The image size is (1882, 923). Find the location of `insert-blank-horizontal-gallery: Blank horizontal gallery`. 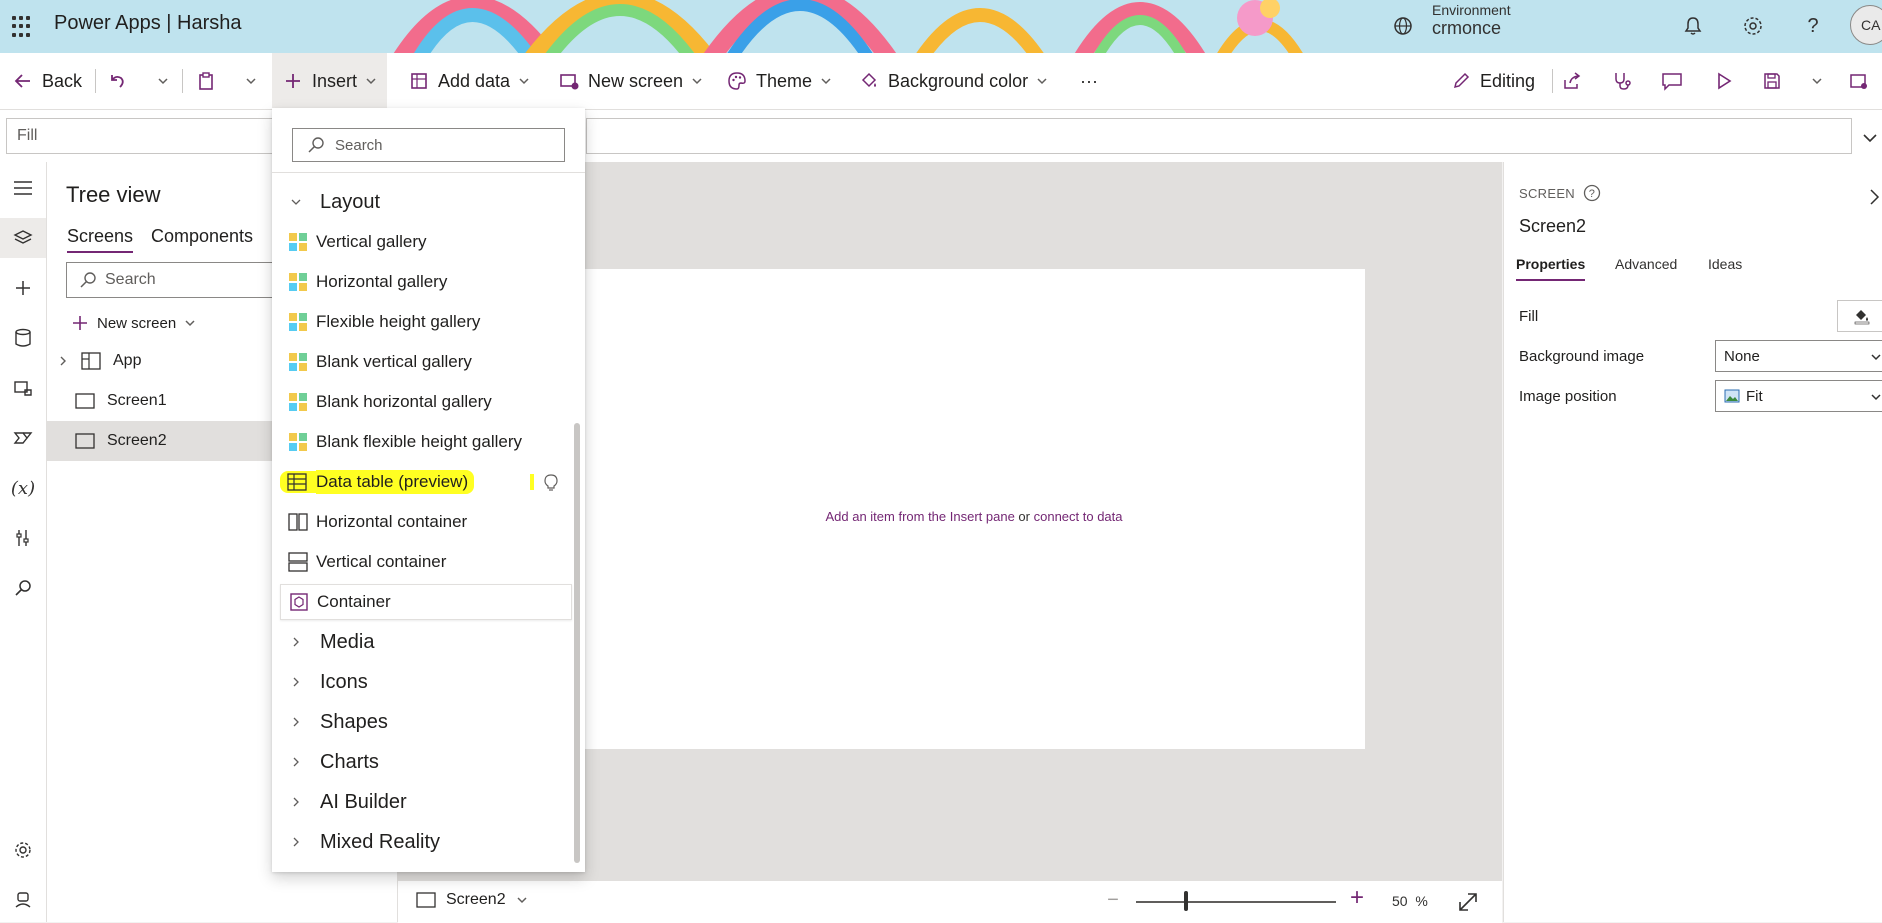

insert-blank-horizontal-gallery: Blank horizontal gallery is located at coordinates (426, 402).